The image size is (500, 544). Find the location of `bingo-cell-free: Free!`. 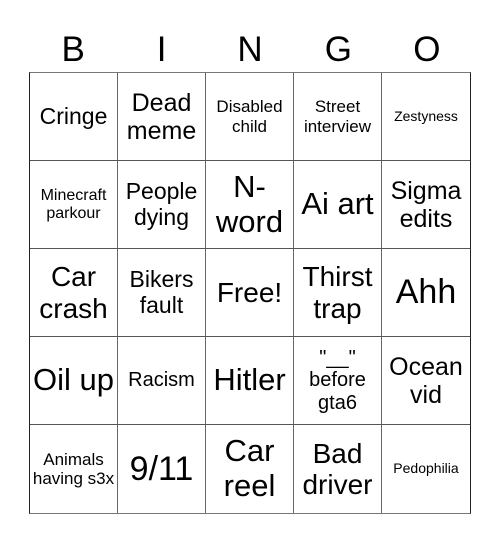

bingo-cell-free: Free! is located at coordinates (250, 293).